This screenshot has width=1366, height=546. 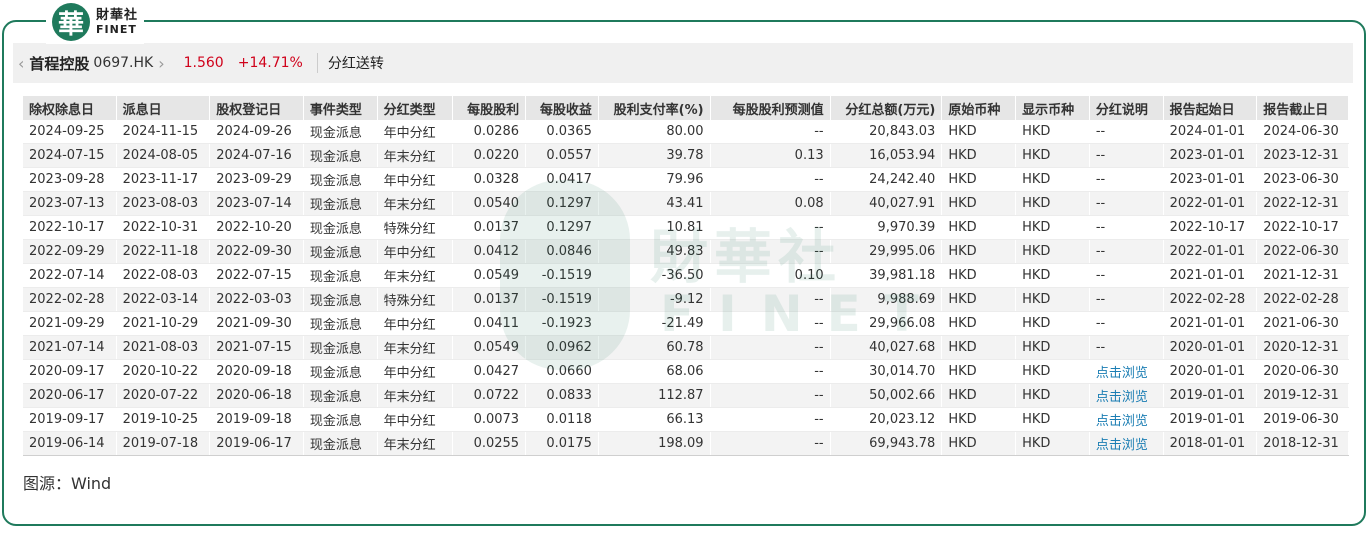 What do you see at coordinates (886, 395) in the screenshot?
I see `cell-total-dividend: 50,002.66` at bounding box center [886, 395].